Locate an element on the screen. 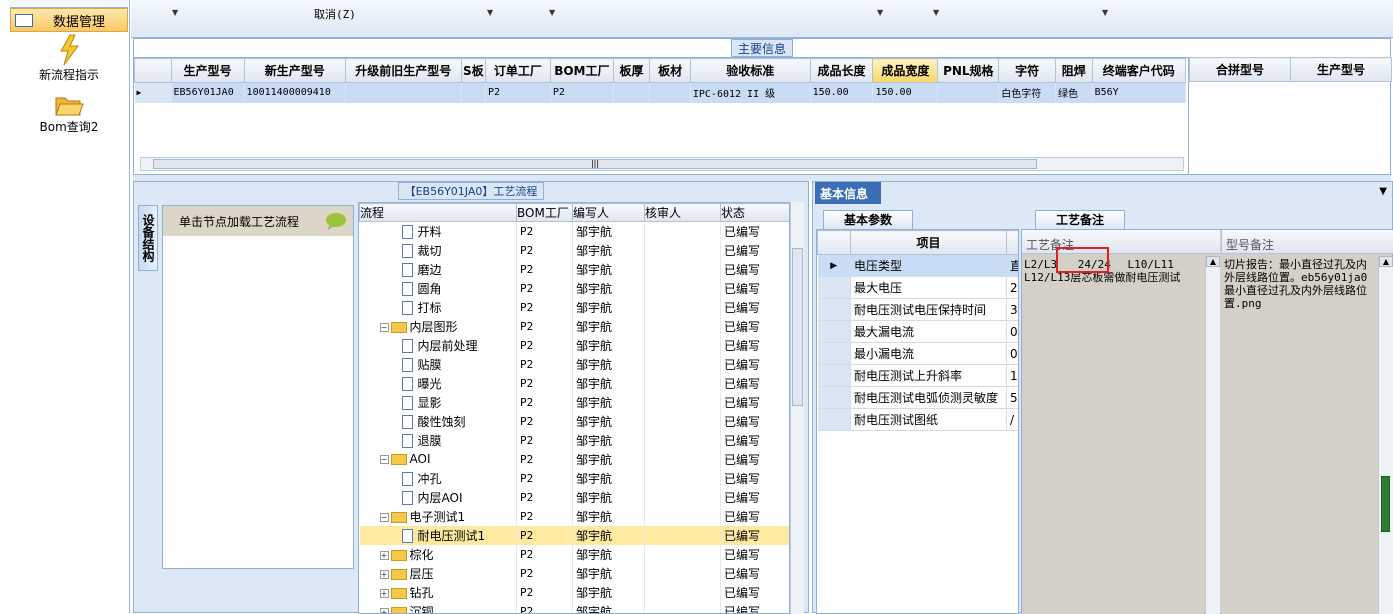  nav-item-new-process: 新流程指示 is located at coordinates (69, 58).